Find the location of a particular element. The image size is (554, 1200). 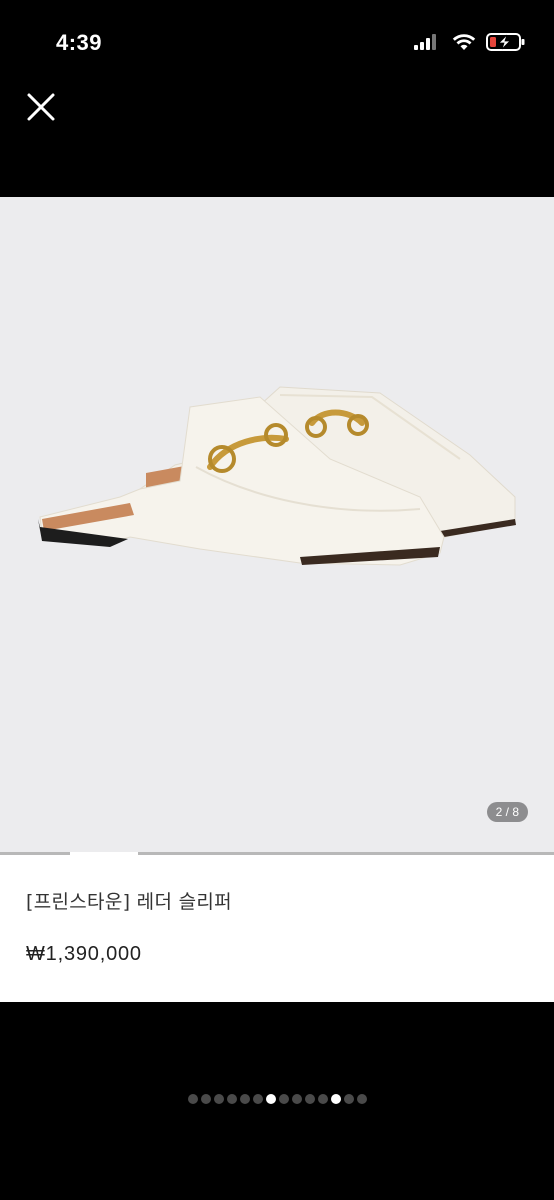

product-title: [프린스타운] 레더 슬리퍼 is located at coordinates (129, 902).